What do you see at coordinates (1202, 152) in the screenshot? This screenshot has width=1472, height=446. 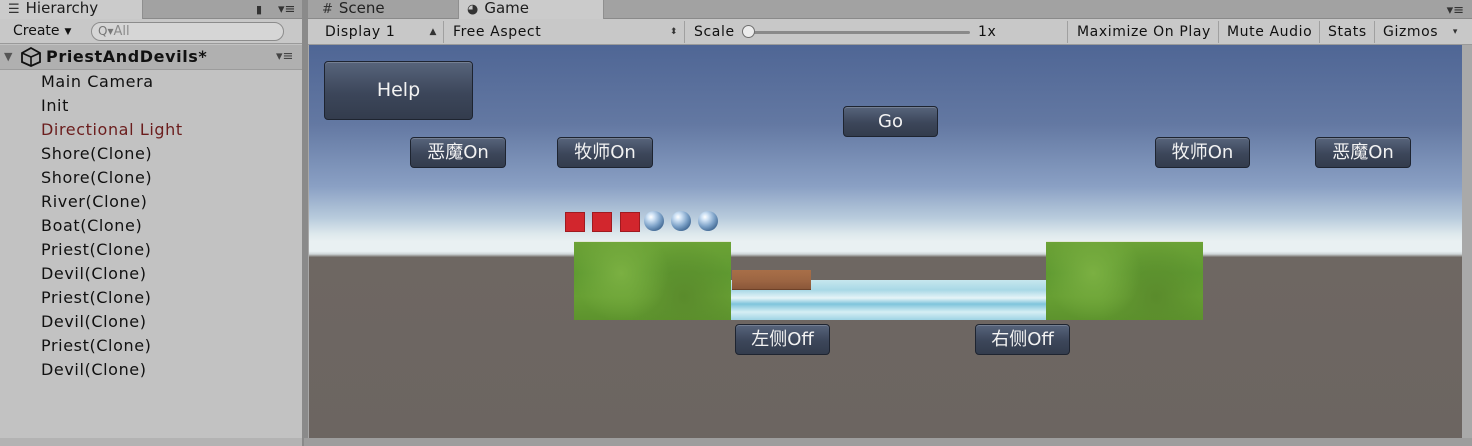 I see `priest-on-right-button: 牧师On` at bounding box center [1202, 152].